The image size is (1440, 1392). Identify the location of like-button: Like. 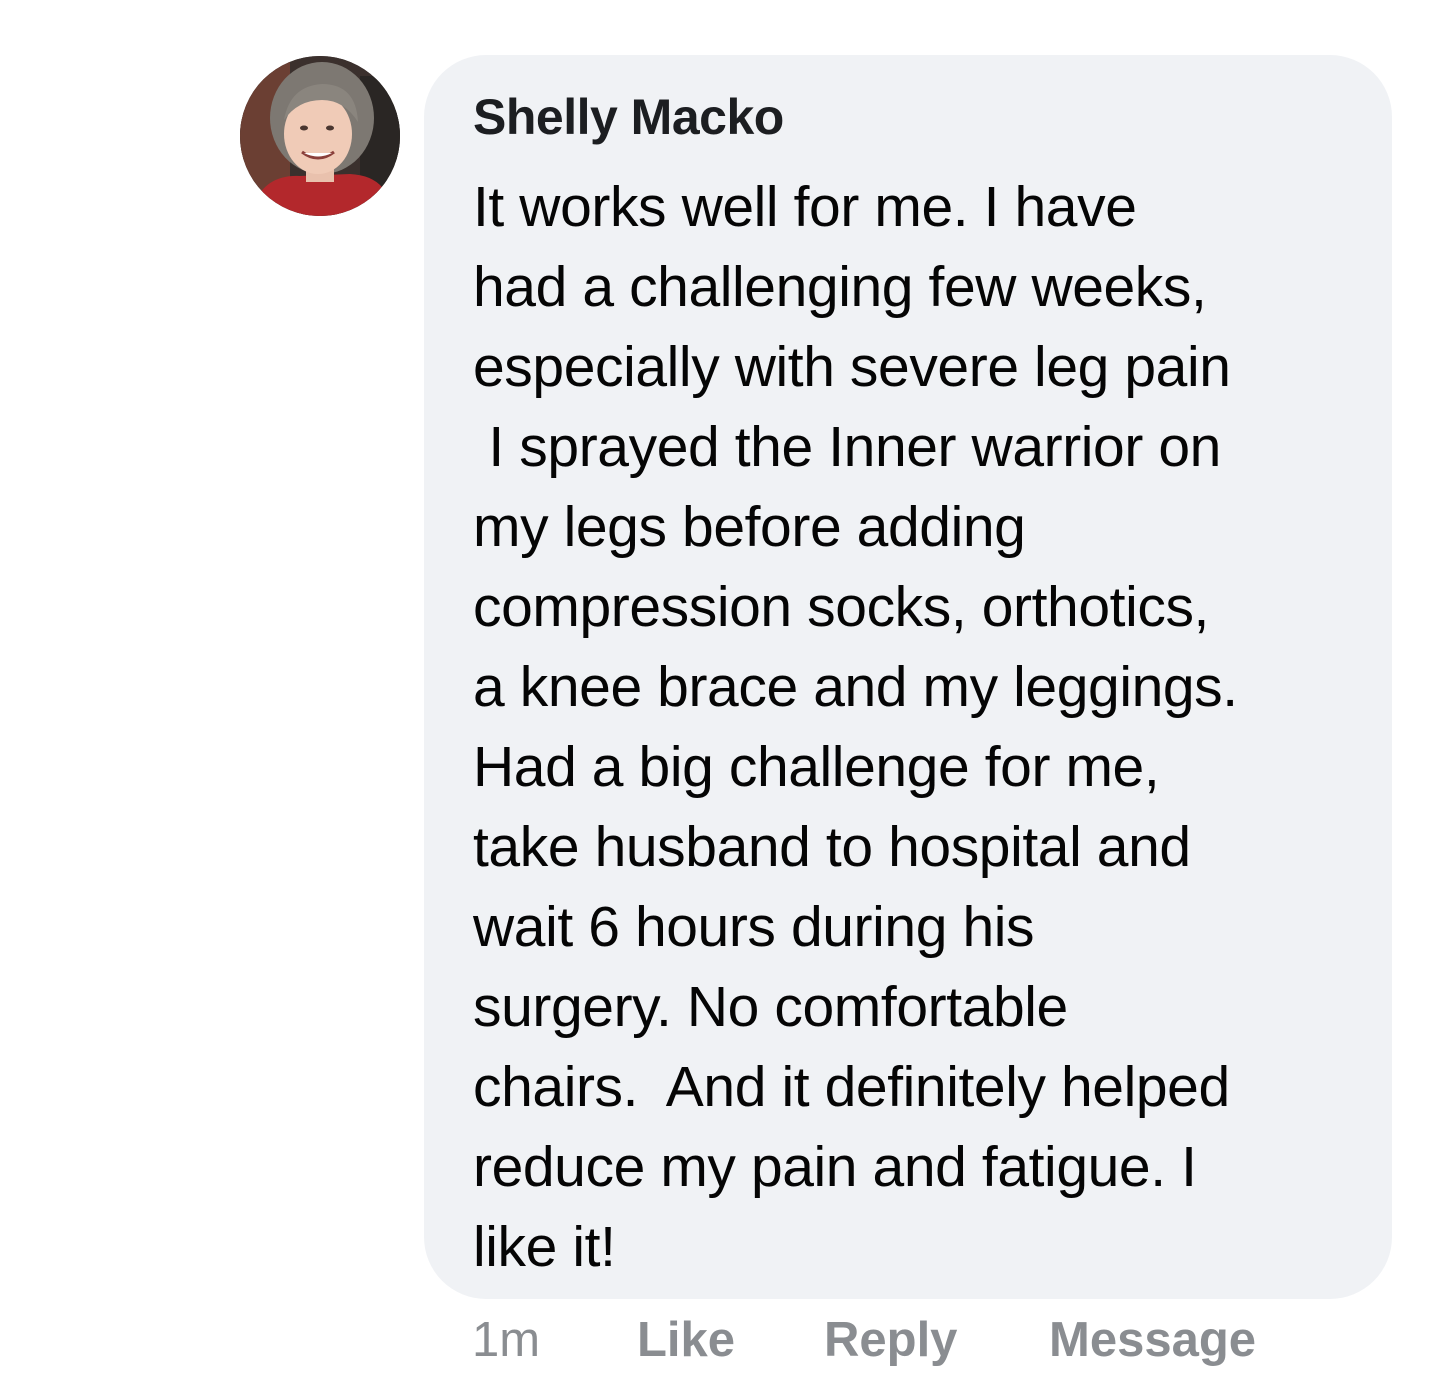
(686, 1340).